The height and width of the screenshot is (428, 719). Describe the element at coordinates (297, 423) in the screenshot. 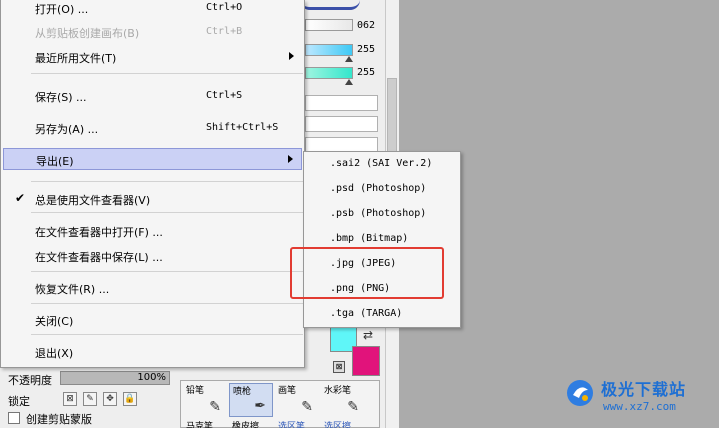

I see `tool-select-pen: 选区笔` at that location.